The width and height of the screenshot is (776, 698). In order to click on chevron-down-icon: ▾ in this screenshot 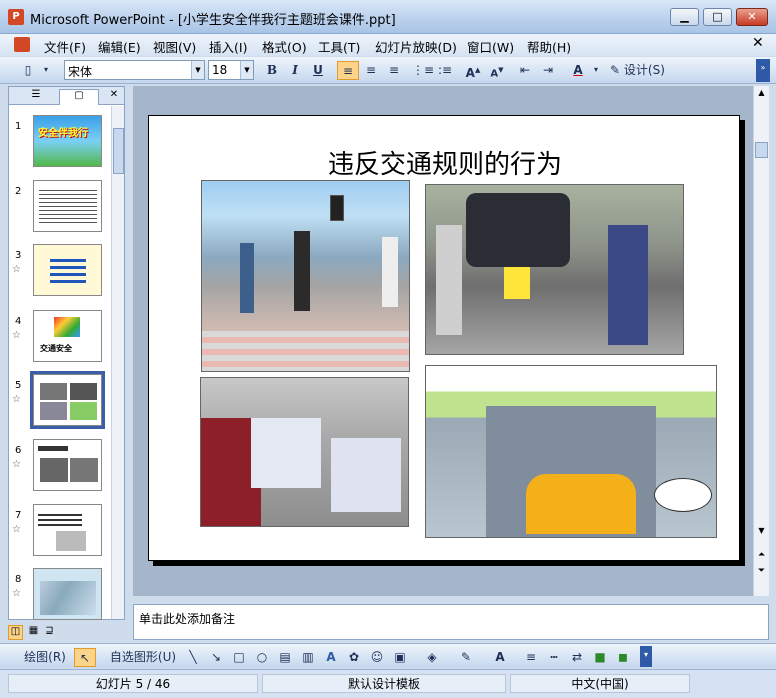, I will do `click(596, 70)`.